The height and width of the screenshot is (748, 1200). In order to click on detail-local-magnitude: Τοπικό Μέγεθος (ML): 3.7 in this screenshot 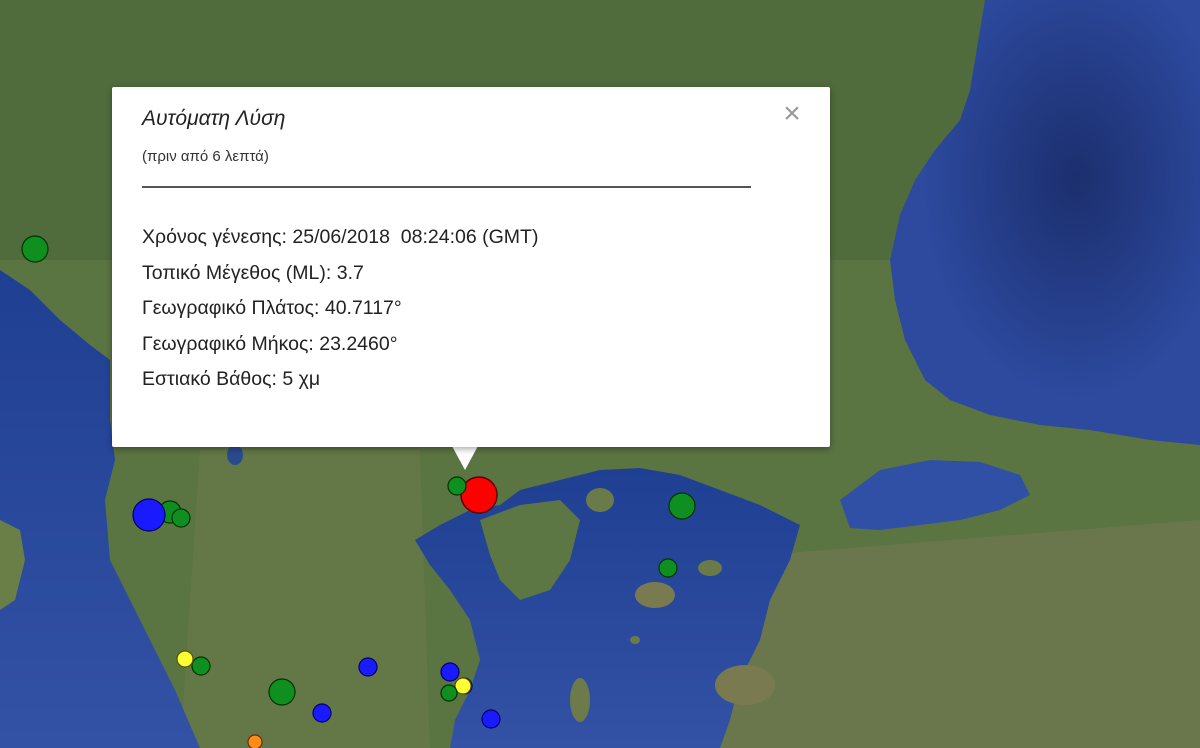, I will do `click(253, 272)`.